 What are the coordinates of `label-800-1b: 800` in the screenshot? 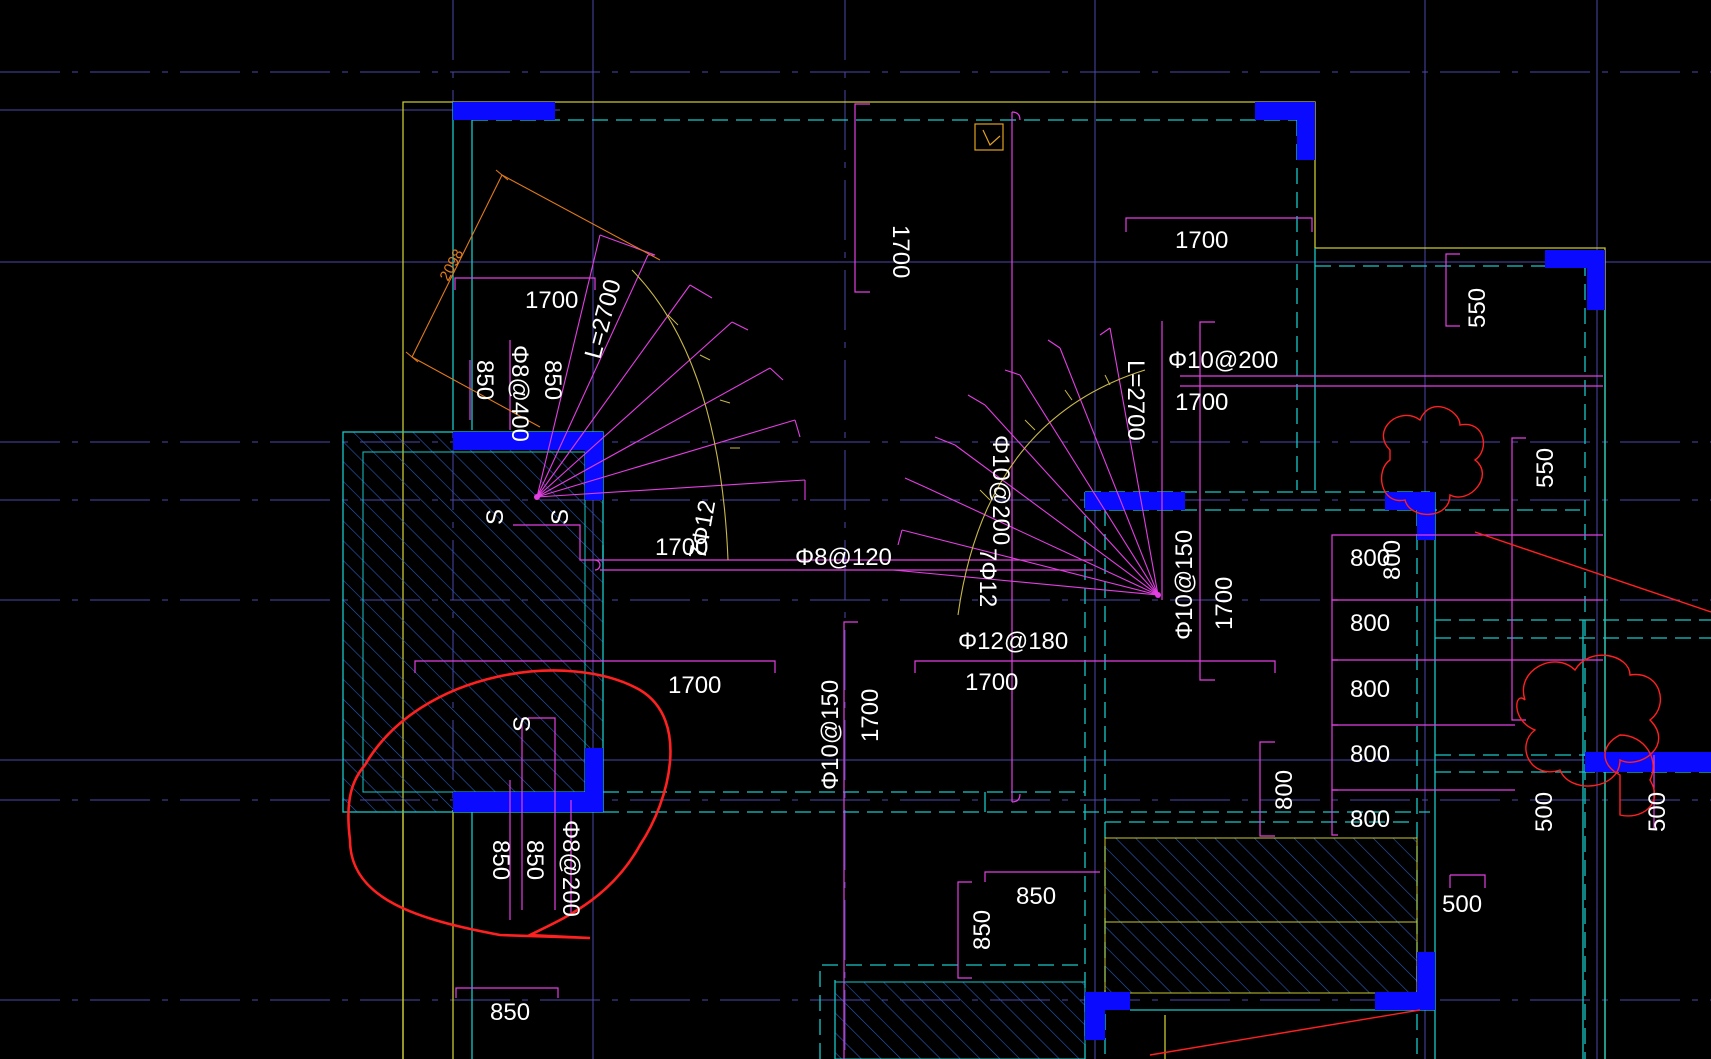 It's located at (1392, 560).